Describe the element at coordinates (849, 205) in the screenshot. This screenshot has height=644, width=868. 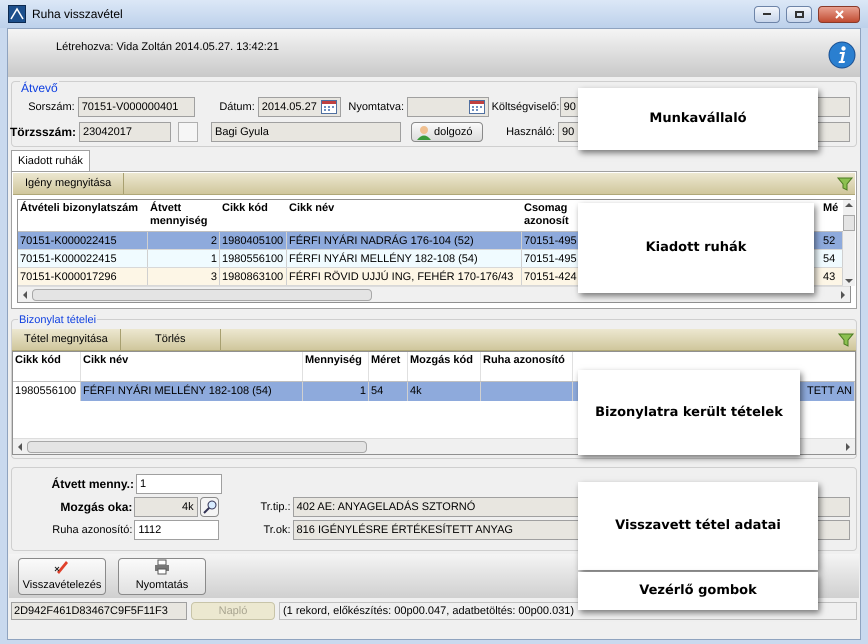
I see `up-arrow-icon` at that location.